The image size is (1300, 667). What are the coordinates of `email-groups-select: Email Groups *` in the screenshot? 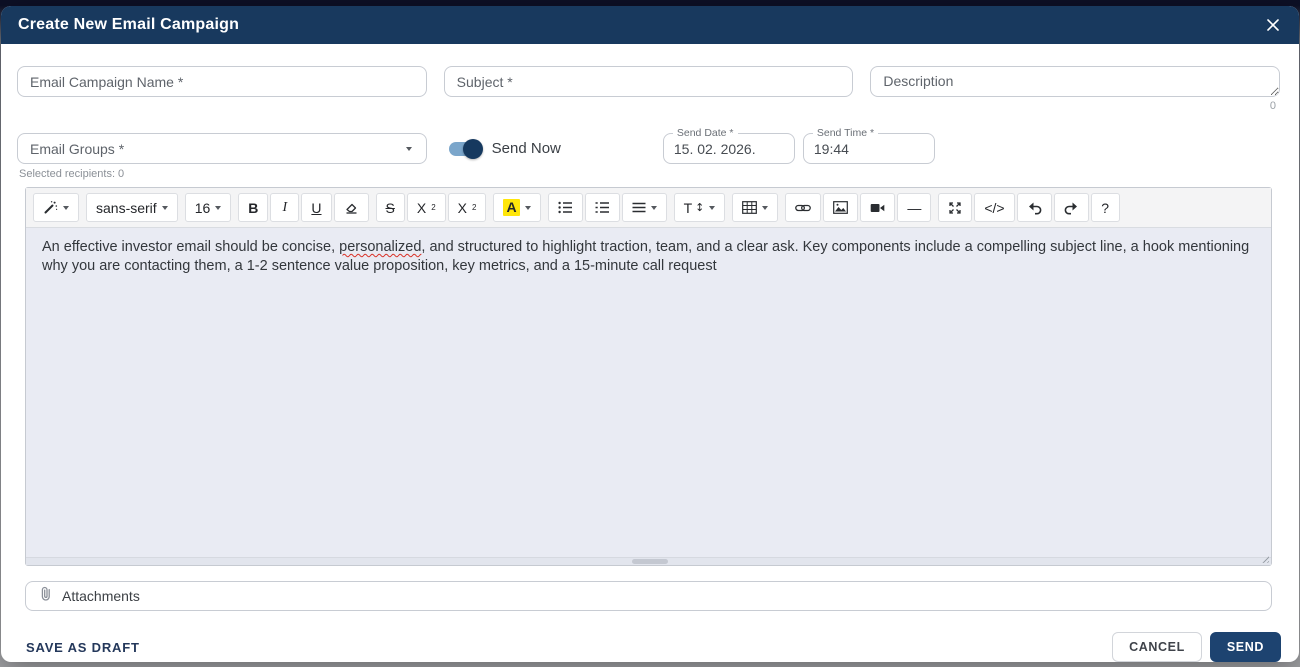 It's located at (222, 148).